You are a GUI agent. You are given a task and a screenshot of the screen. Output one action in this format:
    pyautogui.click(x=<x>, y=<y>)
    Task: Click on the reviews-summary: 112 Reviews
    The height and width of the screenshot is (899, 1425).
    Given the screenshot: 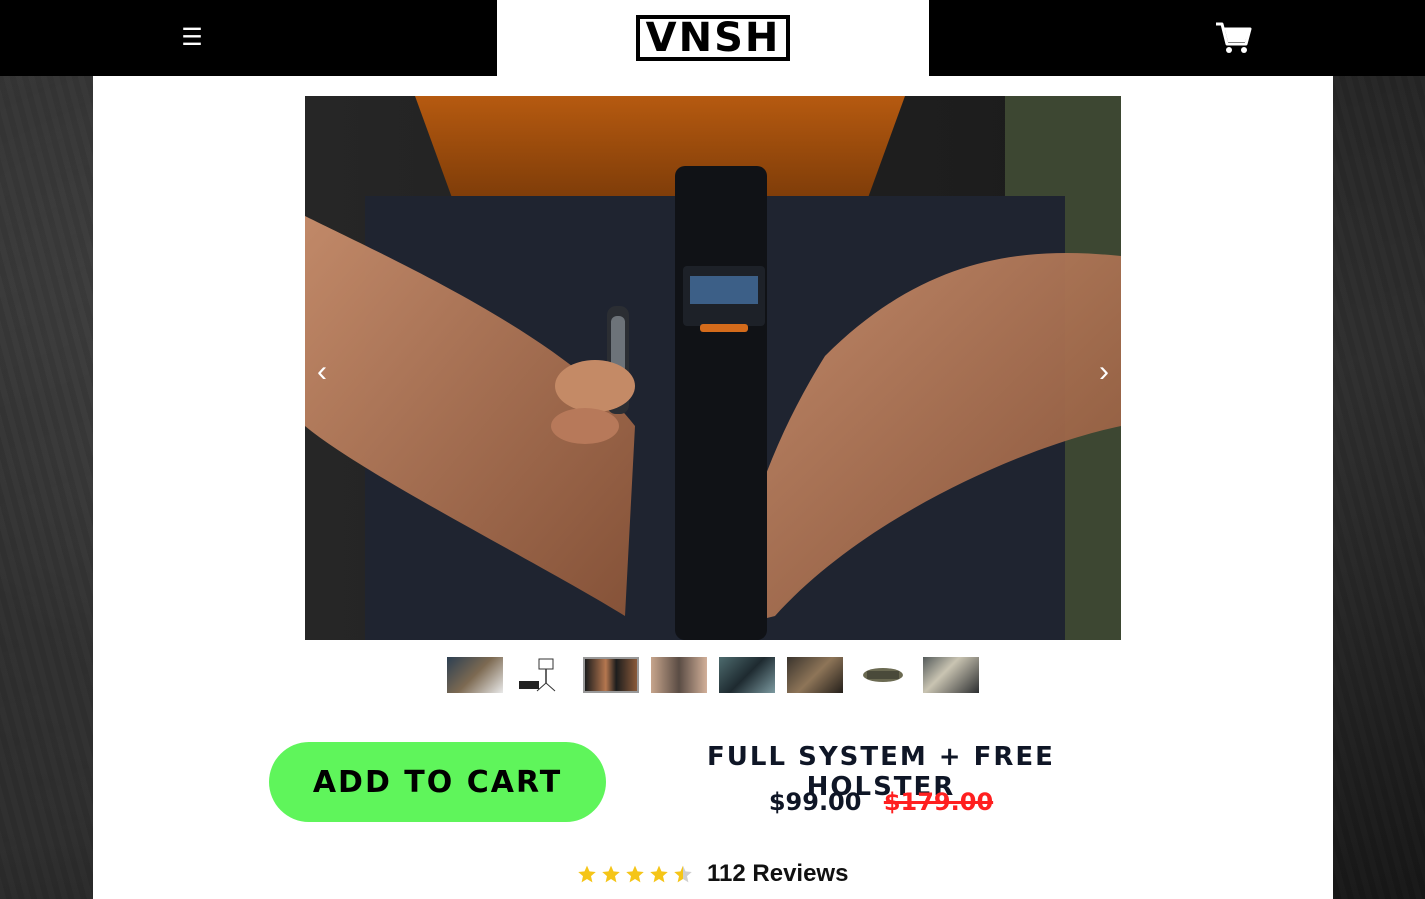 What is the action you would take?
    pyautogui.click(x=712, y=874)
    